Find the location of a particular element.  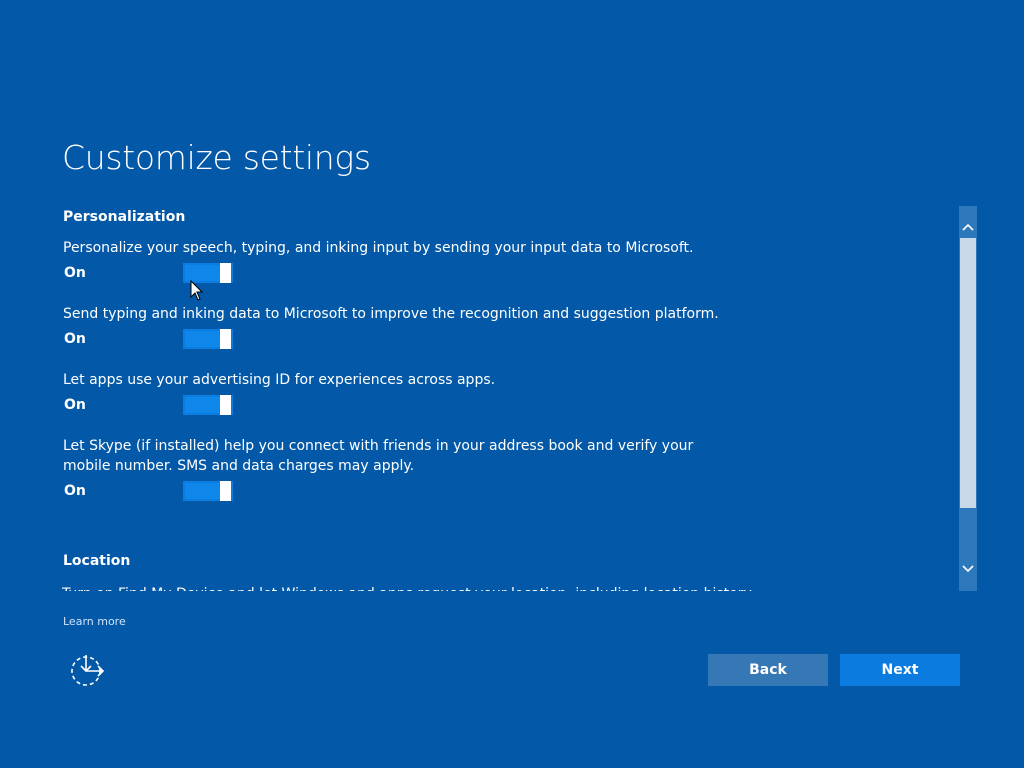

ease-of-access-icon is located at coordinates (87, 670).